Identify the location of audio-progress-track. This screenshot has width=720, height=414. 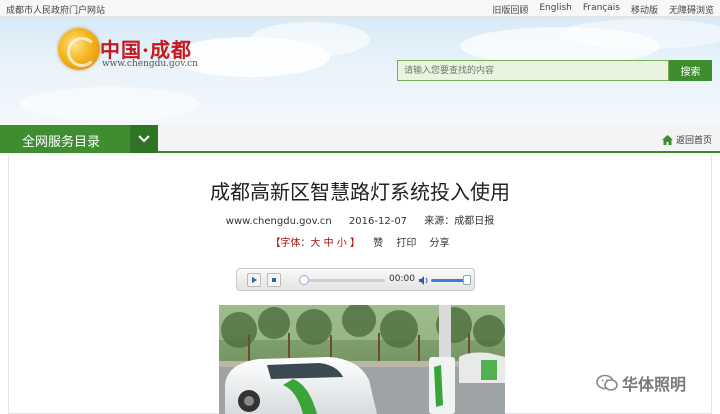
(344, 280).